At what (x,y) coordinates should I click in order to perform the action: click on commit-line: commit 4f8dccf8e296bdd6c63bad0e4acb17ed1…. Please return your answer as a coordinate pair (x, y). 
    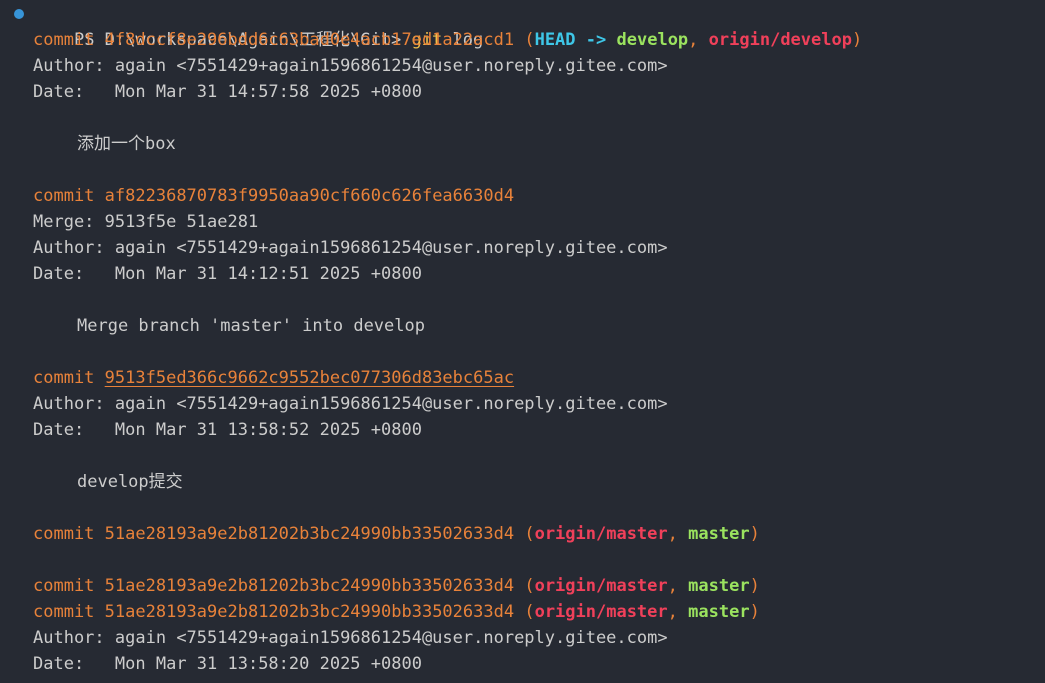
    Looking at the image, I should click on (522, 40).